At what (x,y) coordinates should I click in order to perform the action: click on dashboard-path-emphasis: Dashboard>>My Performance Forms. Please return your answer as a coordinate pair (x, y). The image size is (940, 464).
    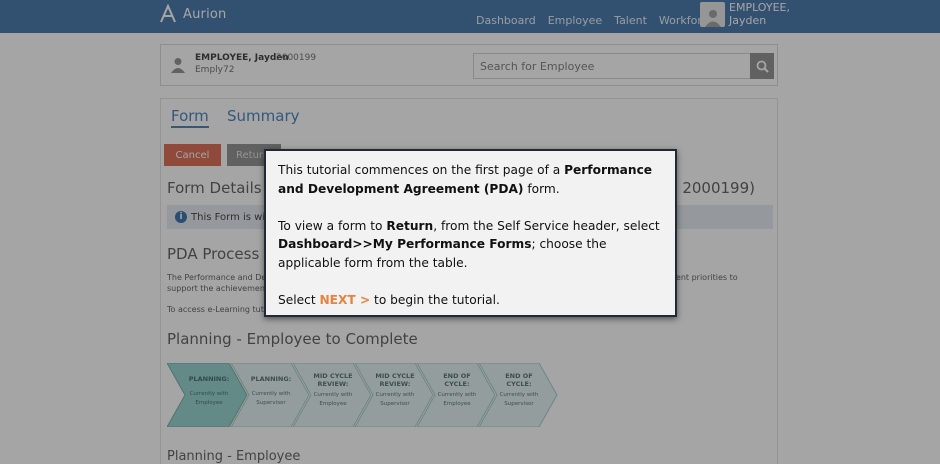
    Looking at the image, I should click on (405, 244).